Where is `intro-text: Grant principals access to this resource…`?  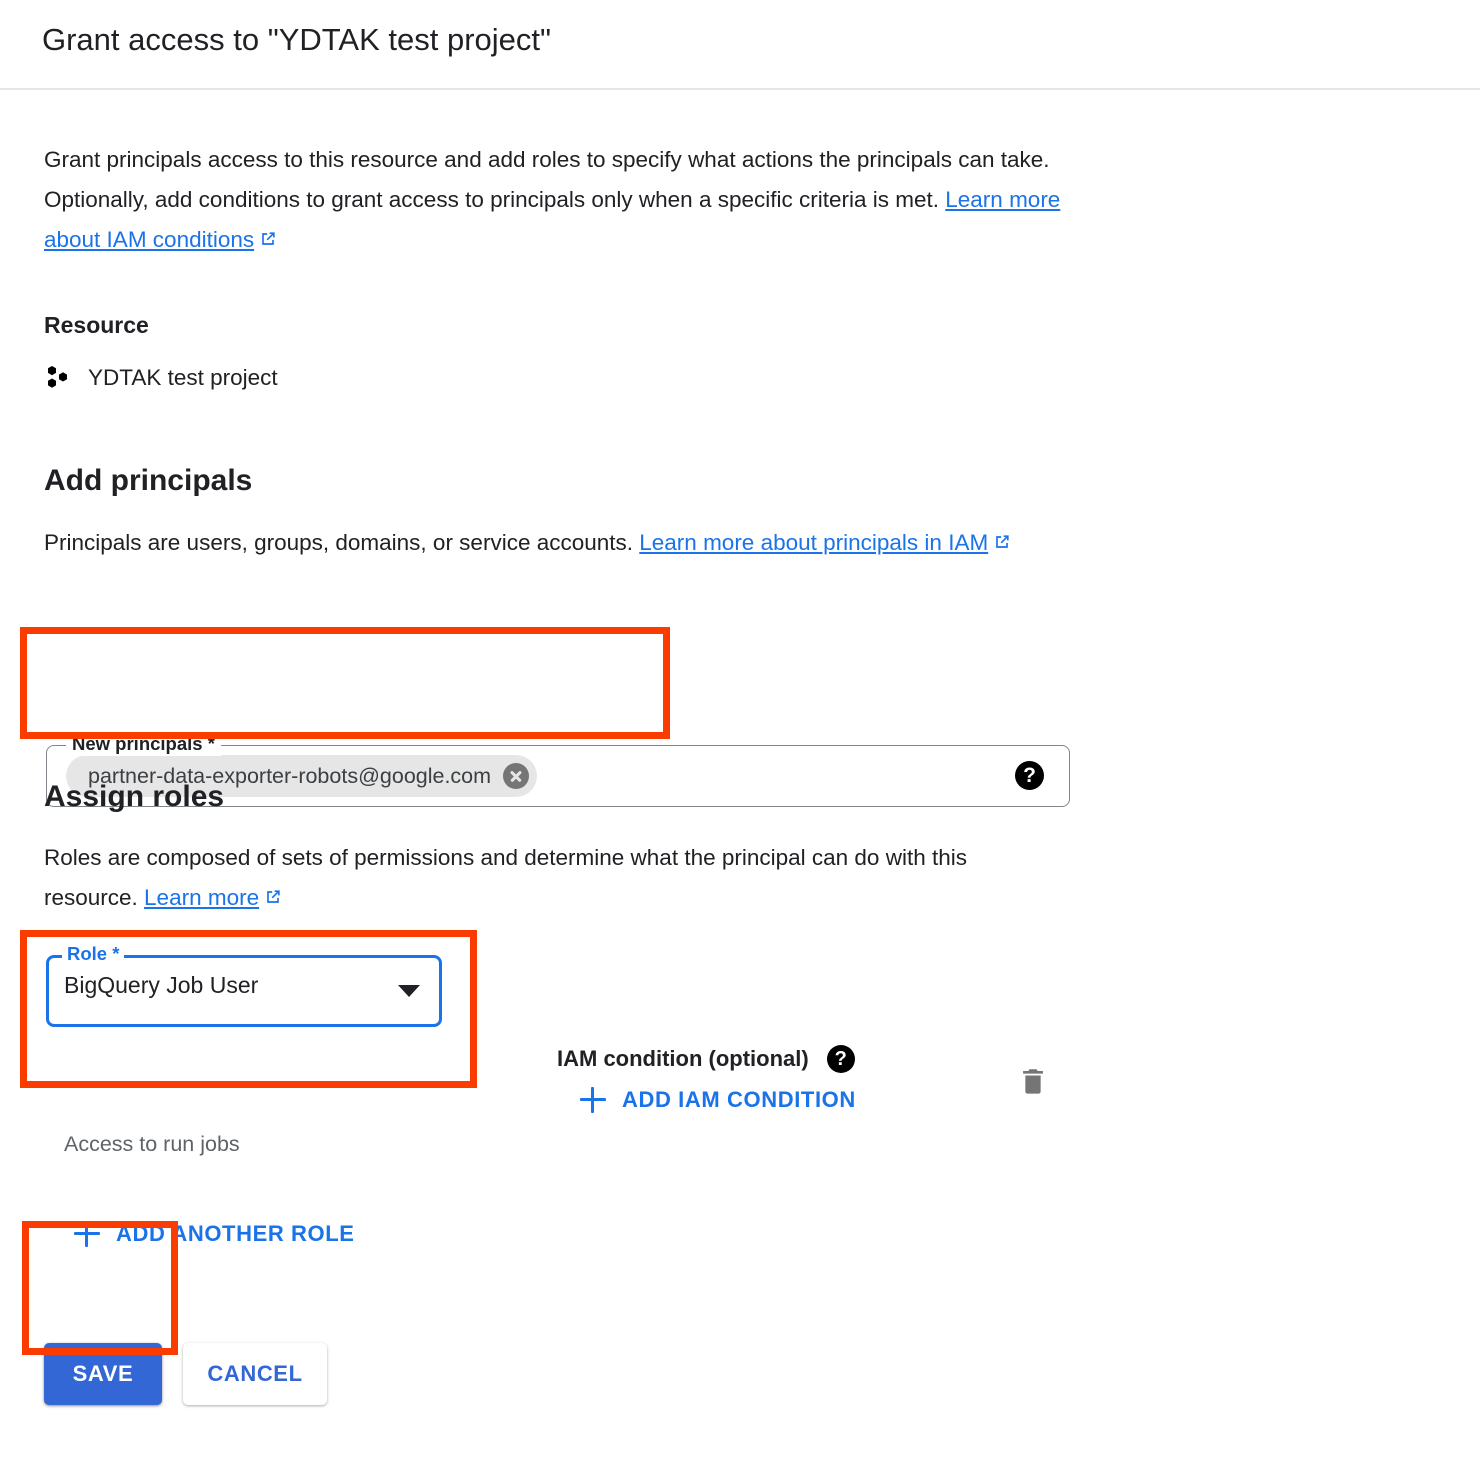
intro-text: Grant principals access to this resource… is located at coordinates (547, 179).